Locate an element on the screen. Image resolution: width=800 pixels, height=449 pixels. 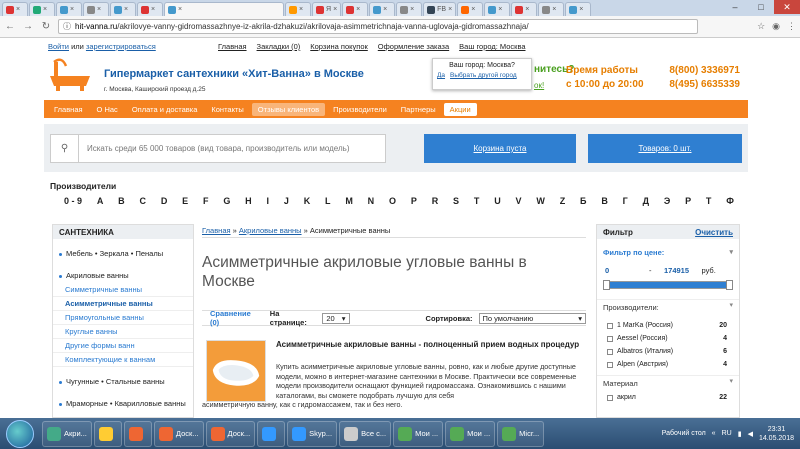
sidebar-item: Чугунные • Стальные ванны is located at coordinates (123, 382).